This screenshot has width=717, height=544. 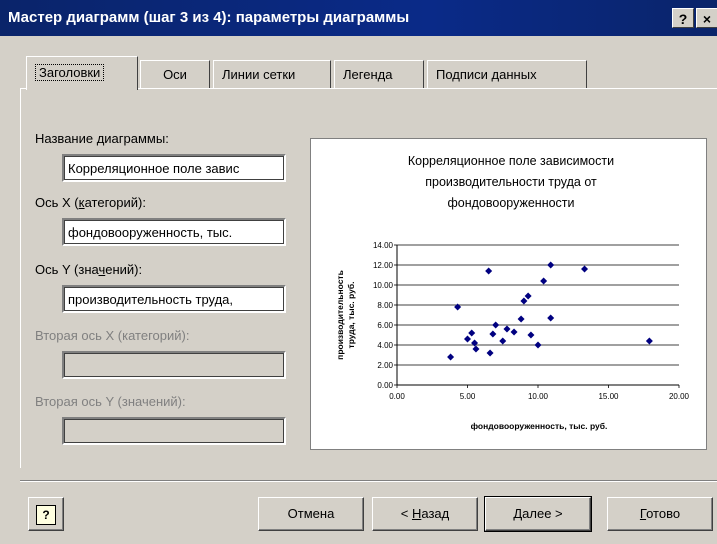 What do you see at coordinates (706, 18) in the screenshot?
I see `close-button: ×` at bounding box center [706, 18].